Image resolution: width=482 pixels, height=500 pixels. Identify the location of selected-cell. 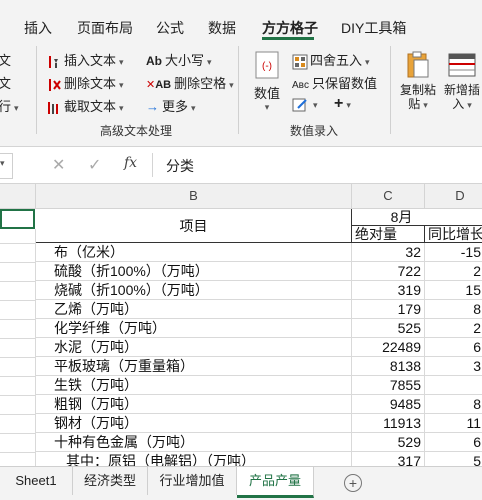
(17, 219).